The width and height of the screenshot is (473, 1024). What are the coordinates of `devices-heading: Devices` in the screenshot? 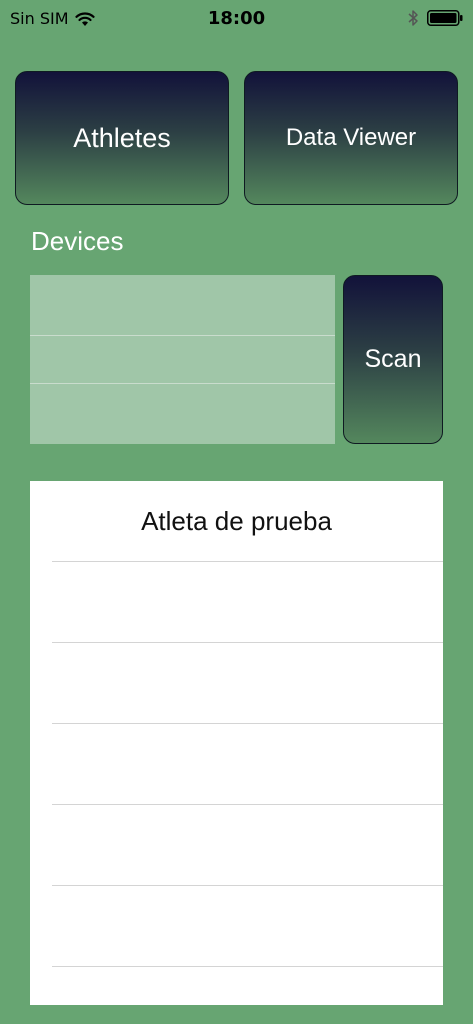 It's located at (77, 241).